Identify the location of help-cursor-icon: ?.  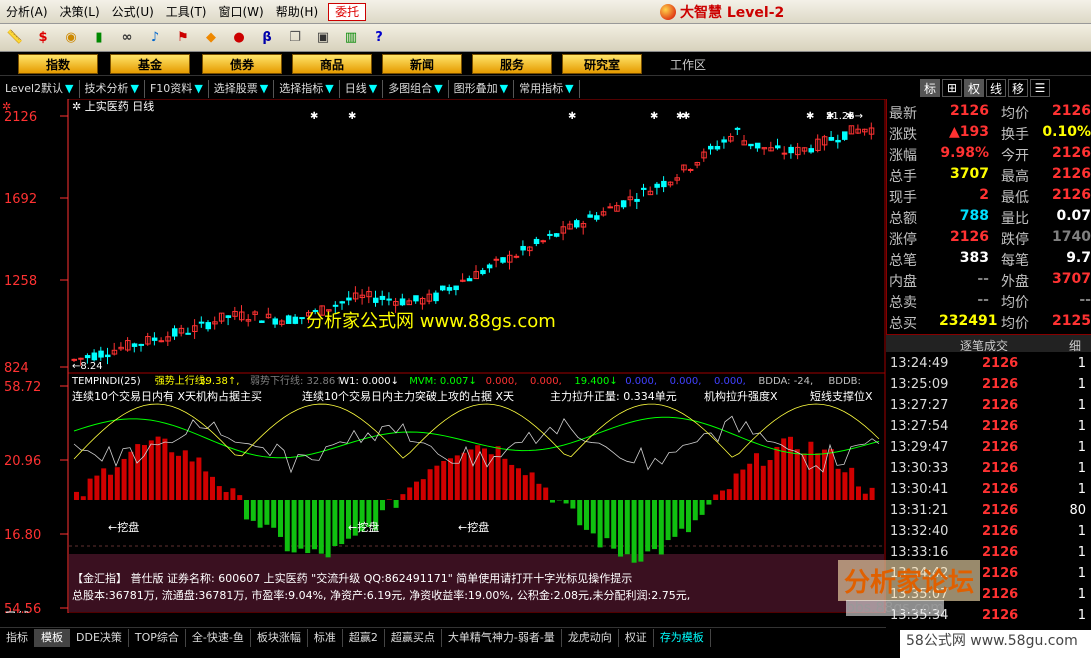
(379, 38).